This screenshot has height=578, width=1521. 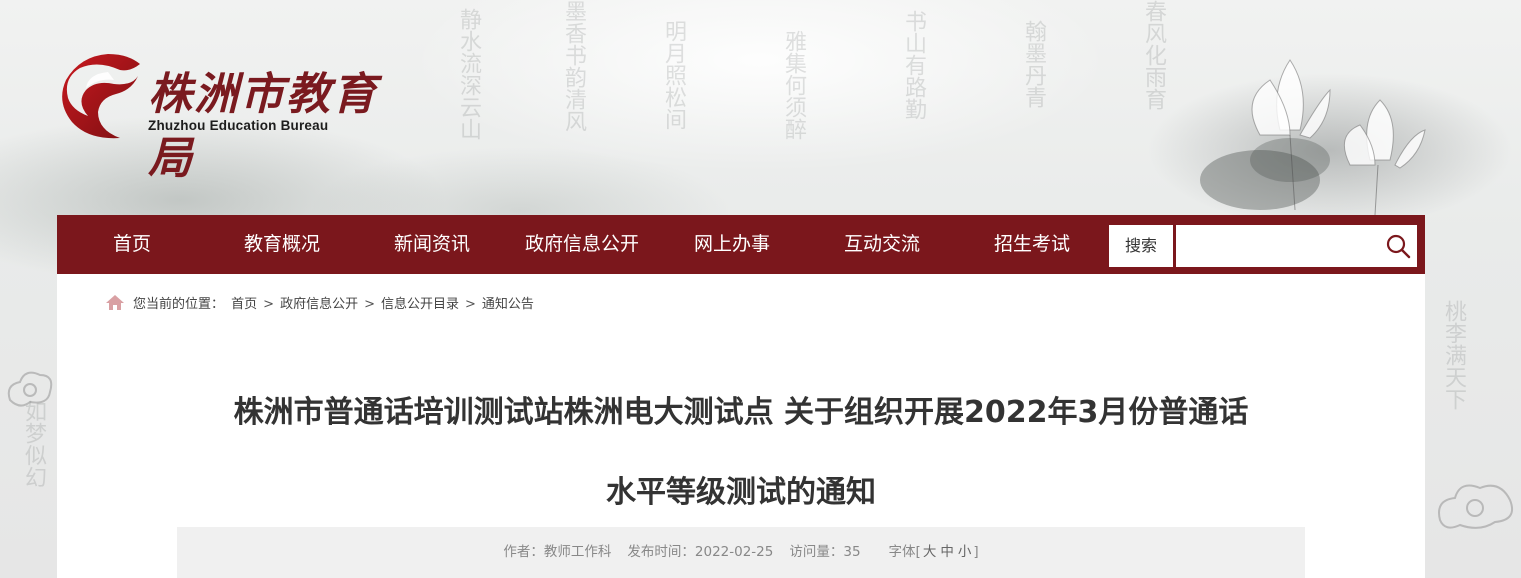 I want to click on nav-item-admissions: 招生考试, so click(x=1032, y=244).